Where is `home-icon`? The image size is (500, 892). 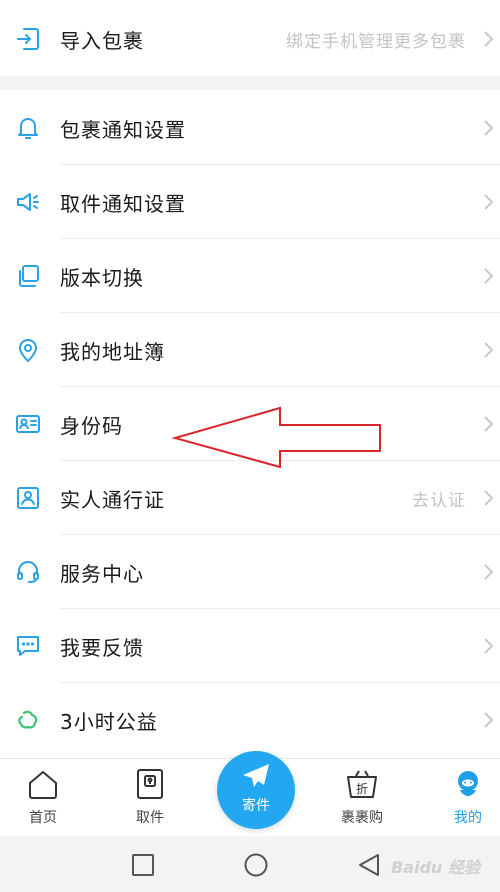
home-icon is located at coordinates (43, 785).